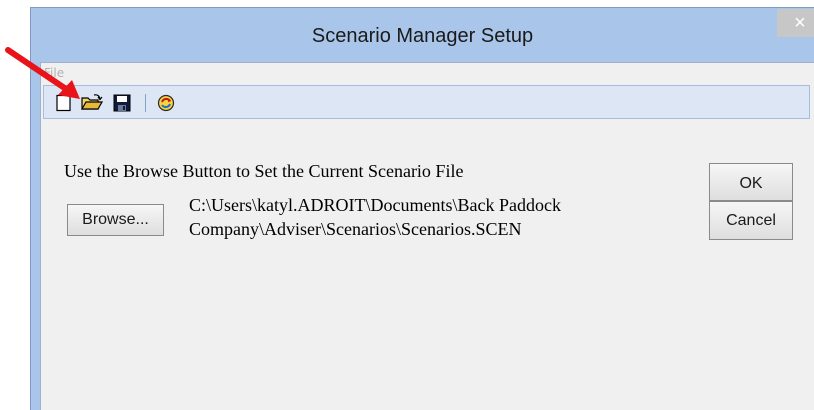 The image size is (814, 410). I want to click on refresh-icon, so click(166, 103).